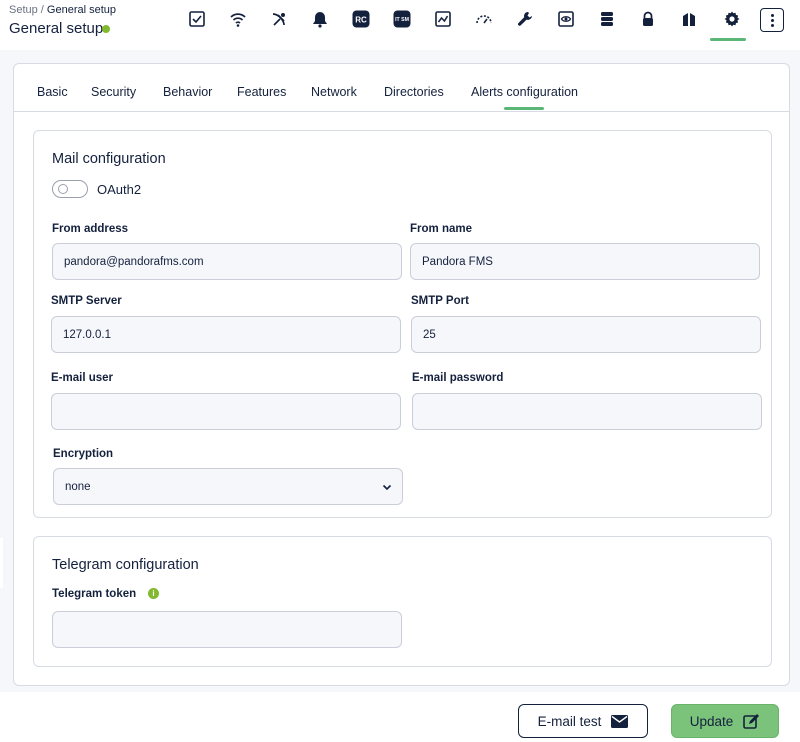 The image size is (800, 742). Describe the element at coordinates (566, 19) in the screenshot. I see `eye-icon` at that location.